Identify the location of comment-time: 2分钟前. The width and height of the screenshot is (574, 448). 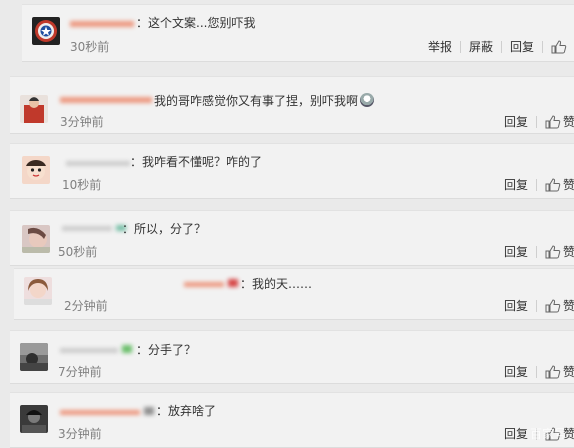
(86, 306).